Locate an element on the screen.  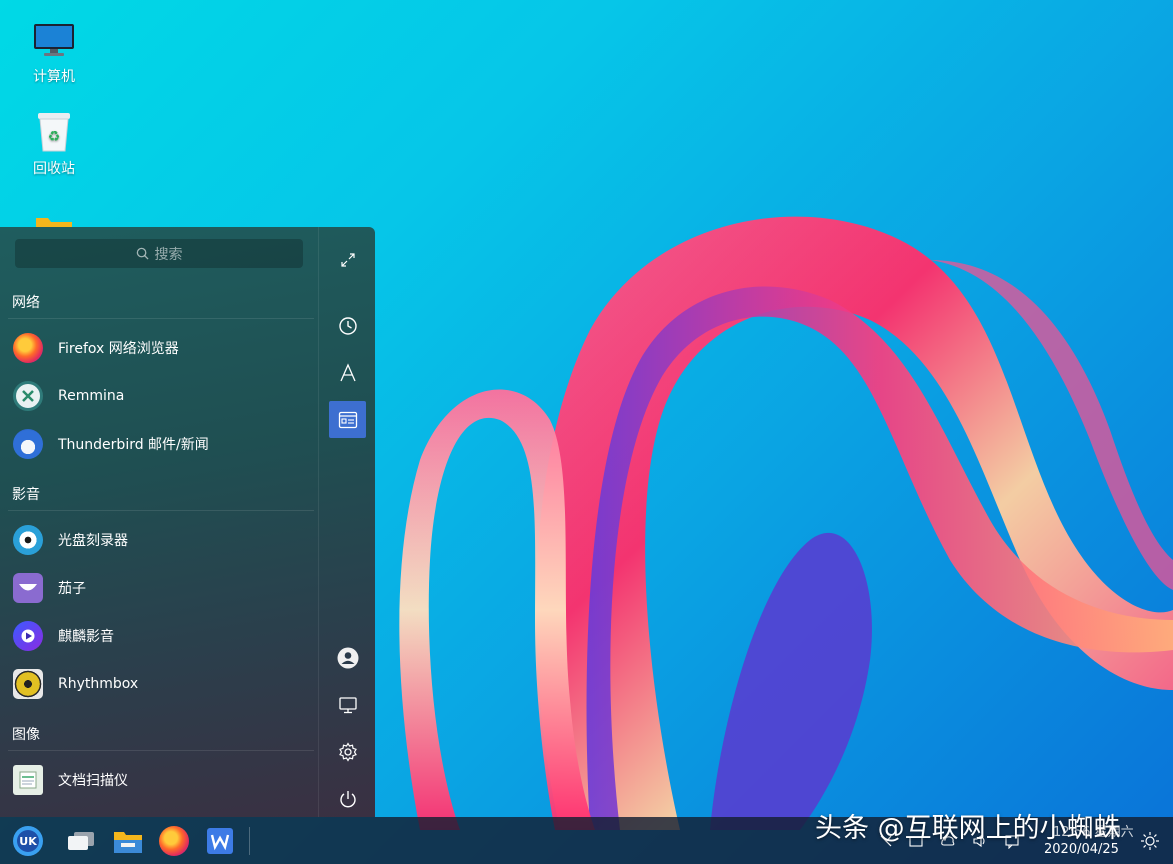
section-title-graphics: 图像 is located at coordinates (26, 735).